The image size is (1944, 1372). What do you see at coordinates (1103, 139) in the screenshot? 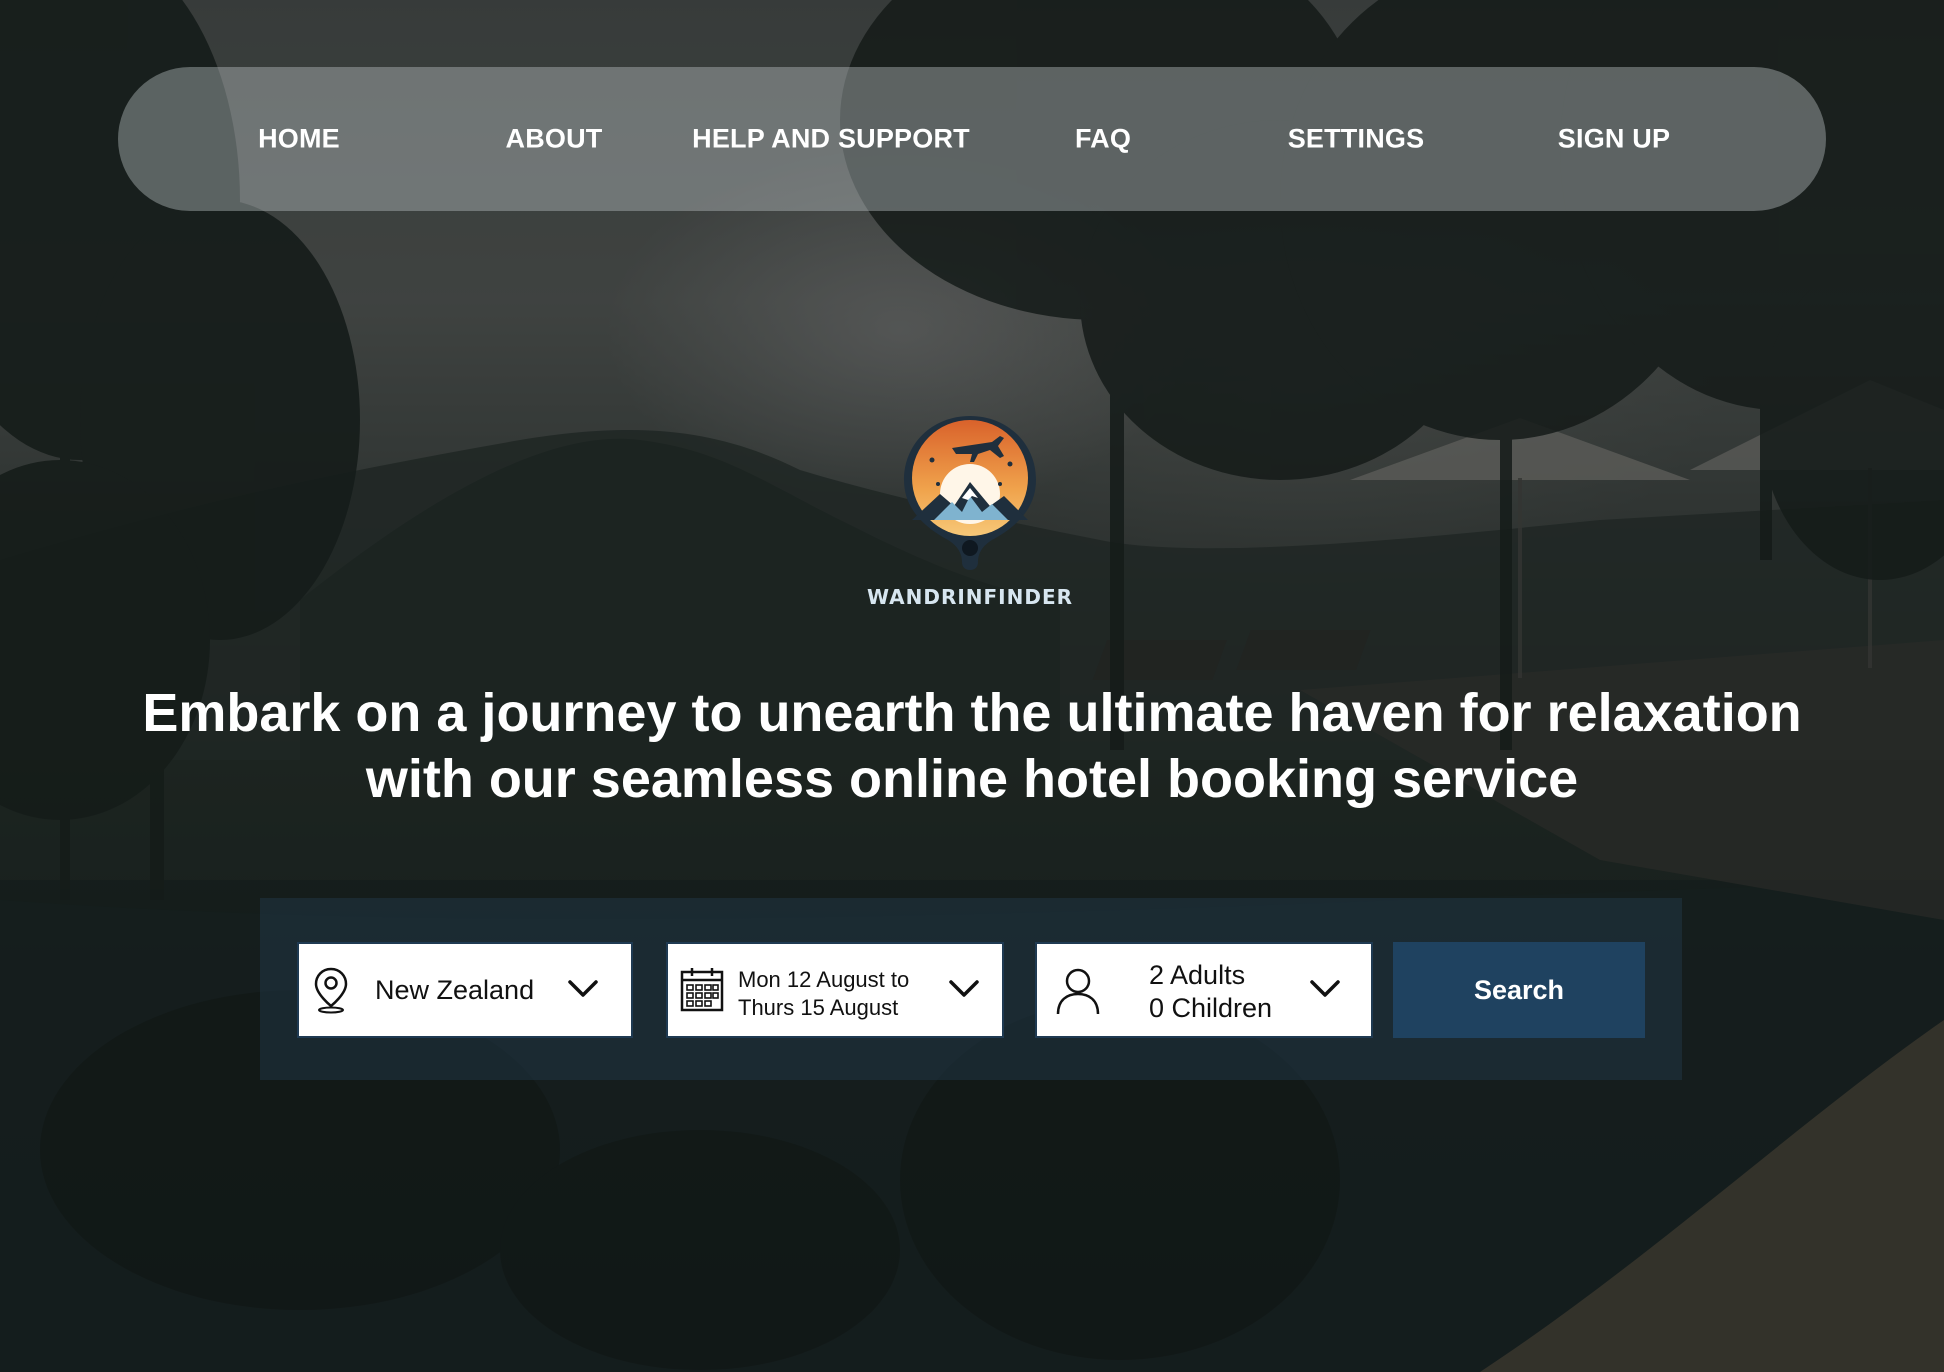
I see `nav-faq-link: FAQ` at bounding box center [1103, 139].